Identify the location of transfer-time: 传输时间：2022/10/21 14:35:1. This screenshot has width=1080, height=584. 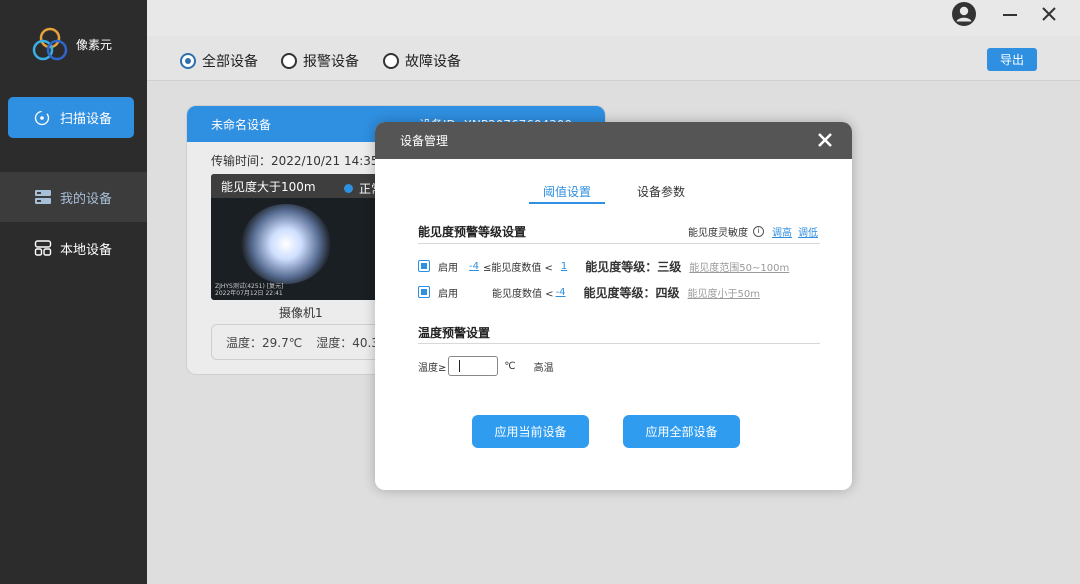
(301, 161).